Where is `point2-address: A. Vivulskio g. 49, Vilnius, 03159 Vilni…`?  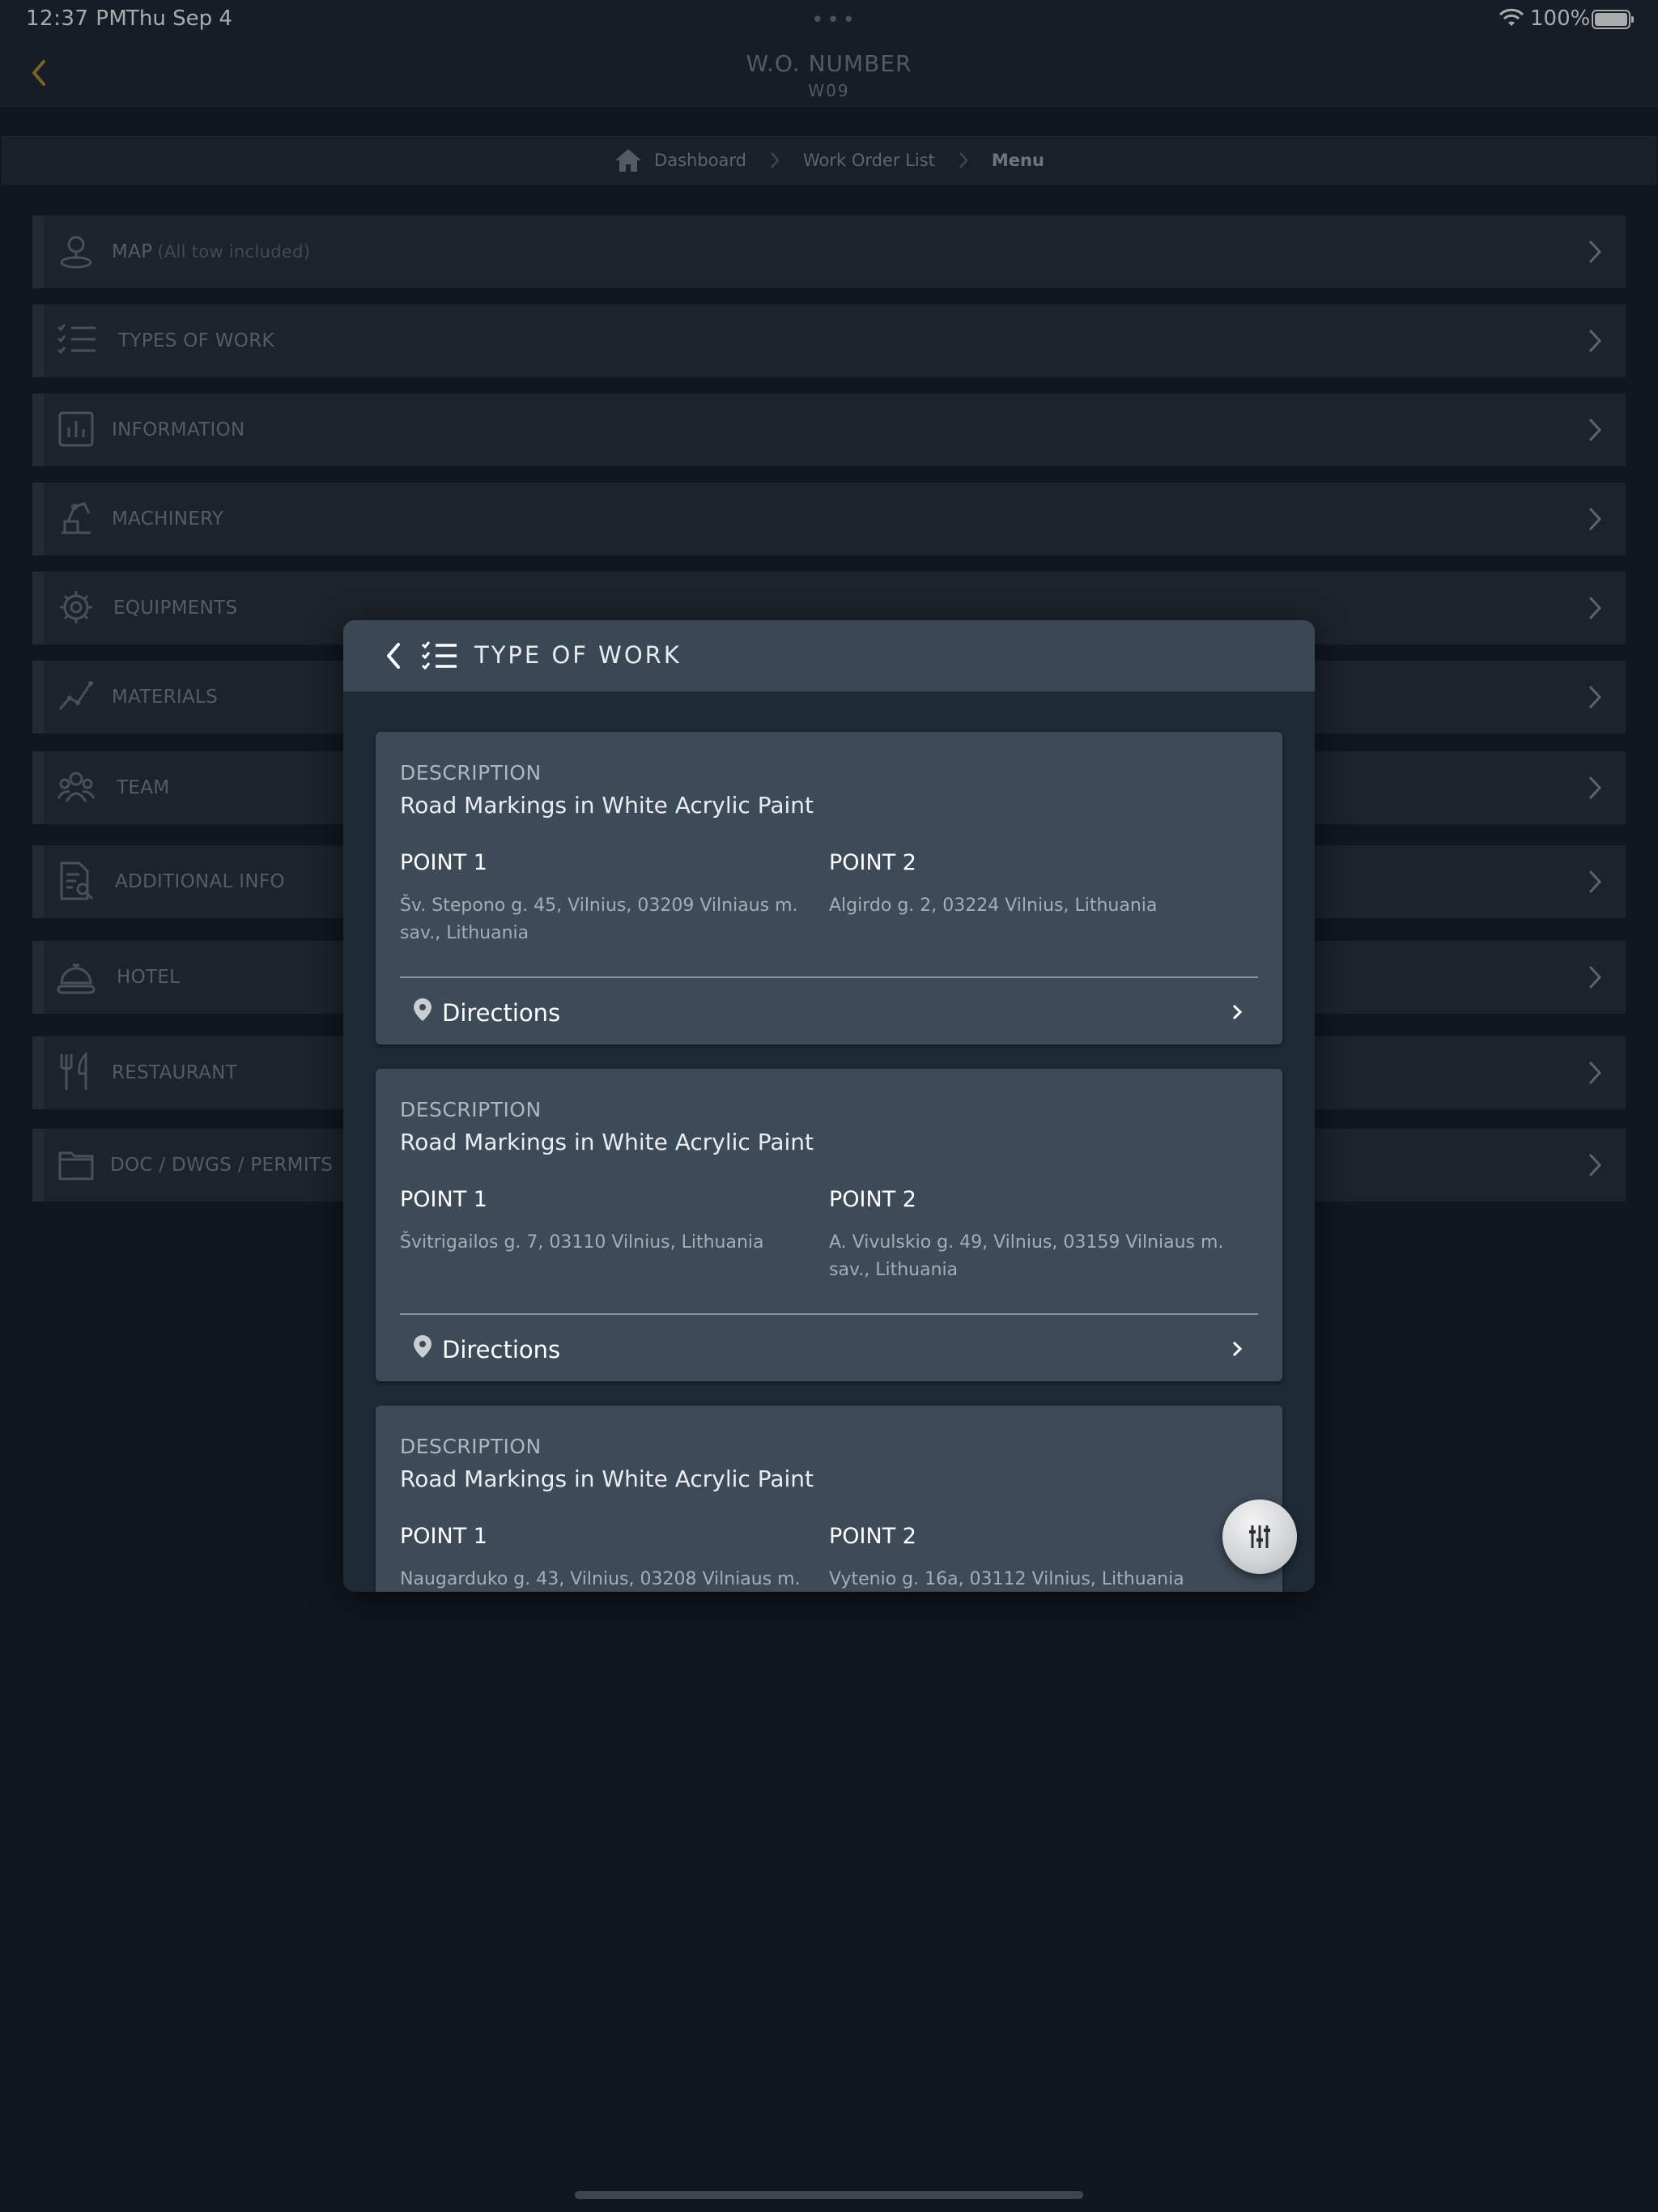
point2-address: A. Vivulskio g. 49, Vilnius, 03159 Vilni… is located at coordinates (1026, 1256).